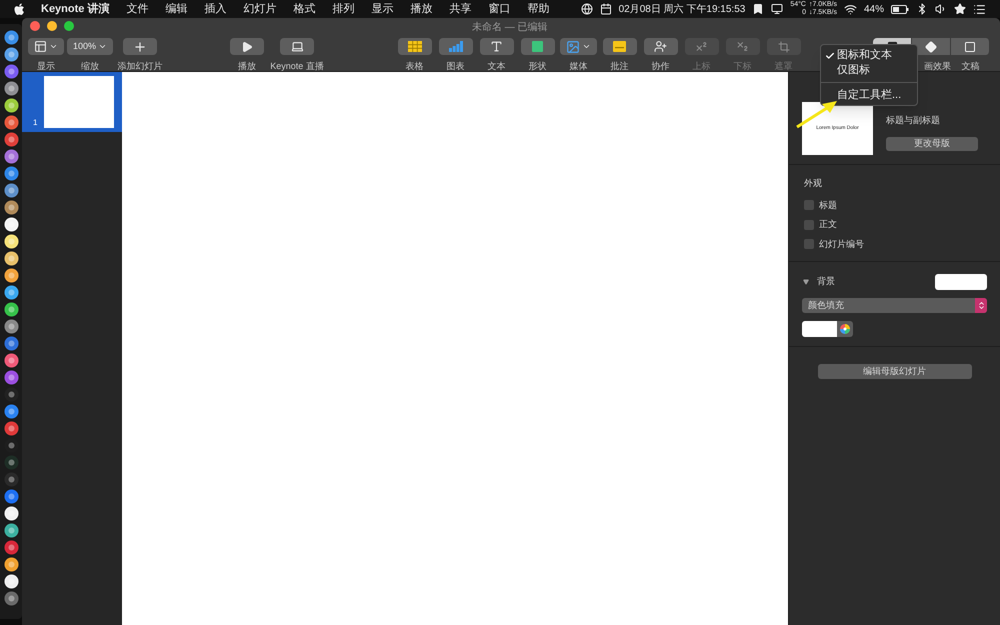 The image size is (1000, 625). I want to click on bookmark-icon, so click(758, 9).